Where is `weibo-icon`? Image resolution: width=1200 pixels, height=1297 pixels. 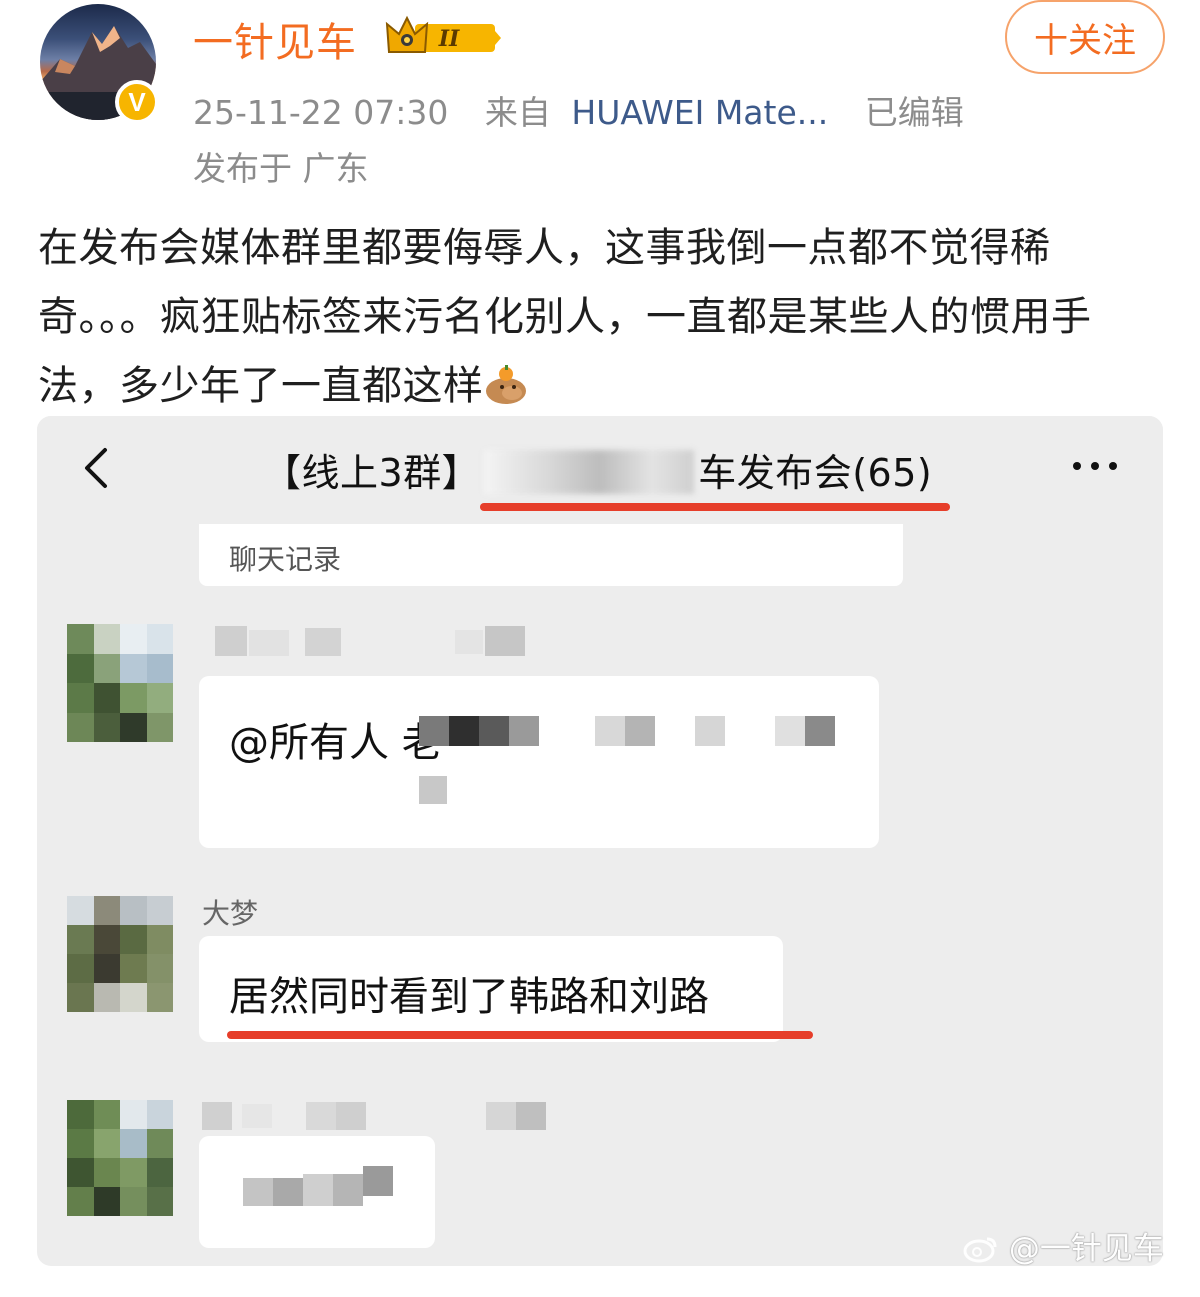 weibo-icon is located at coordinates (980, 1250).